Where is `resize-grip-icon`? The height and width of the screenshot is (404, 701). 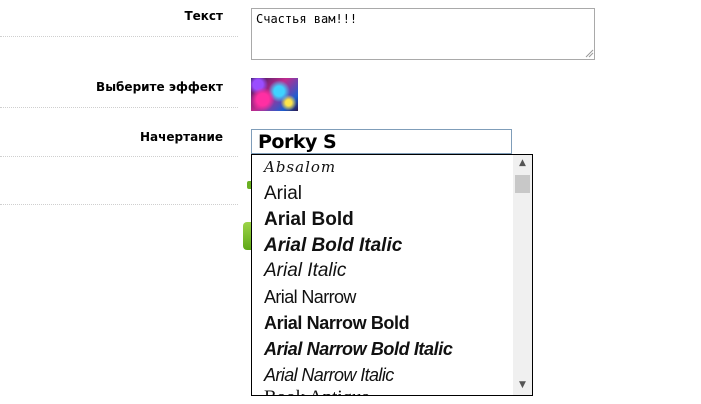
resize-grip-icon is located at coordinates (589, 53).